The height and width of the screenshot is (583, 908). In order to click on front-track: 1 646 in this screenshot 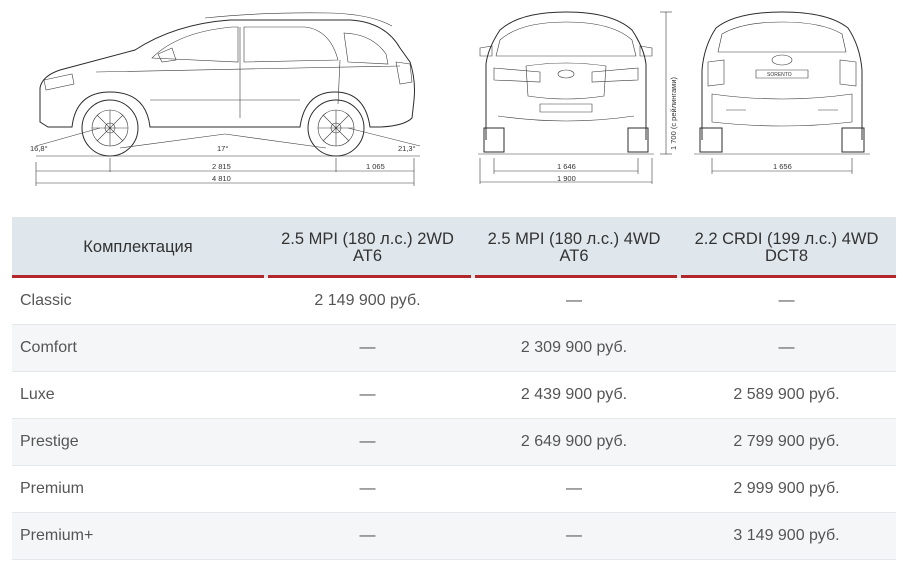, I will do `click(566, 166)`.